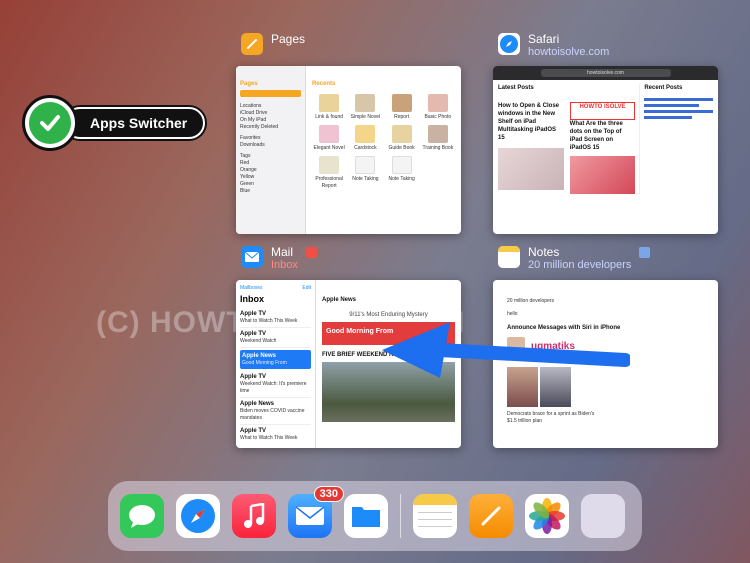 The width and height of the screenshot is (750, 563). Describe the element at coordinates (544, 39) in the screenshot. I see `safari-app-name: Safari` at that location.